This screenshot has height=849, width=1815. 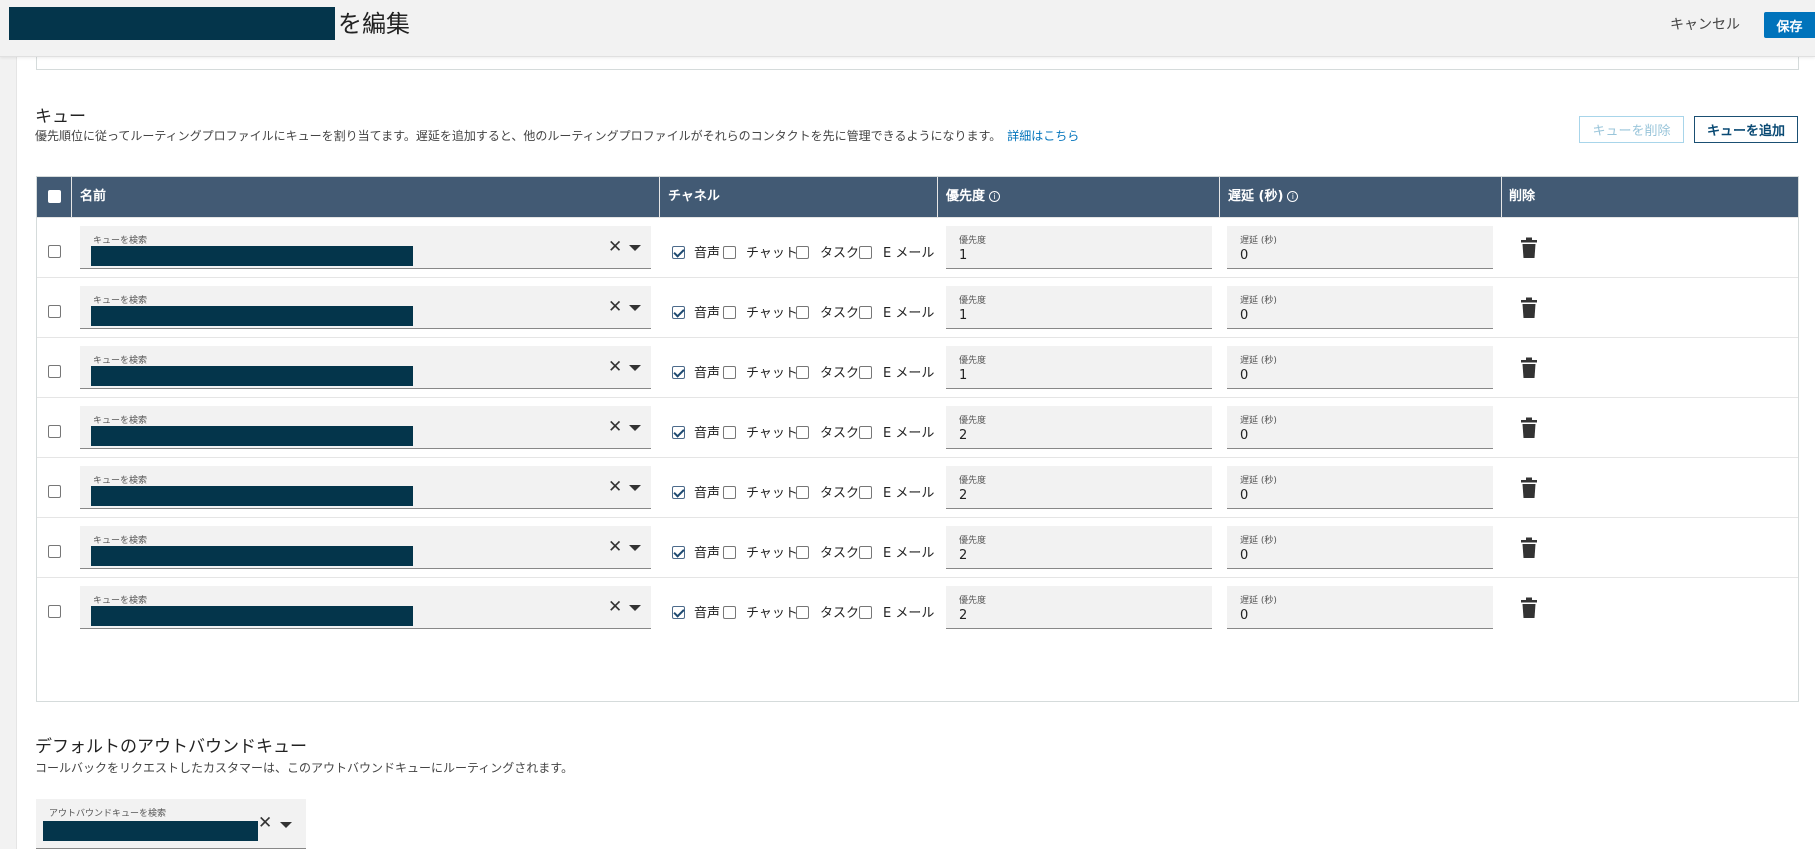 I want to click on outbound-queue-select: アウトバウンドキューを検索 ✕, so click(x=171, y=824).